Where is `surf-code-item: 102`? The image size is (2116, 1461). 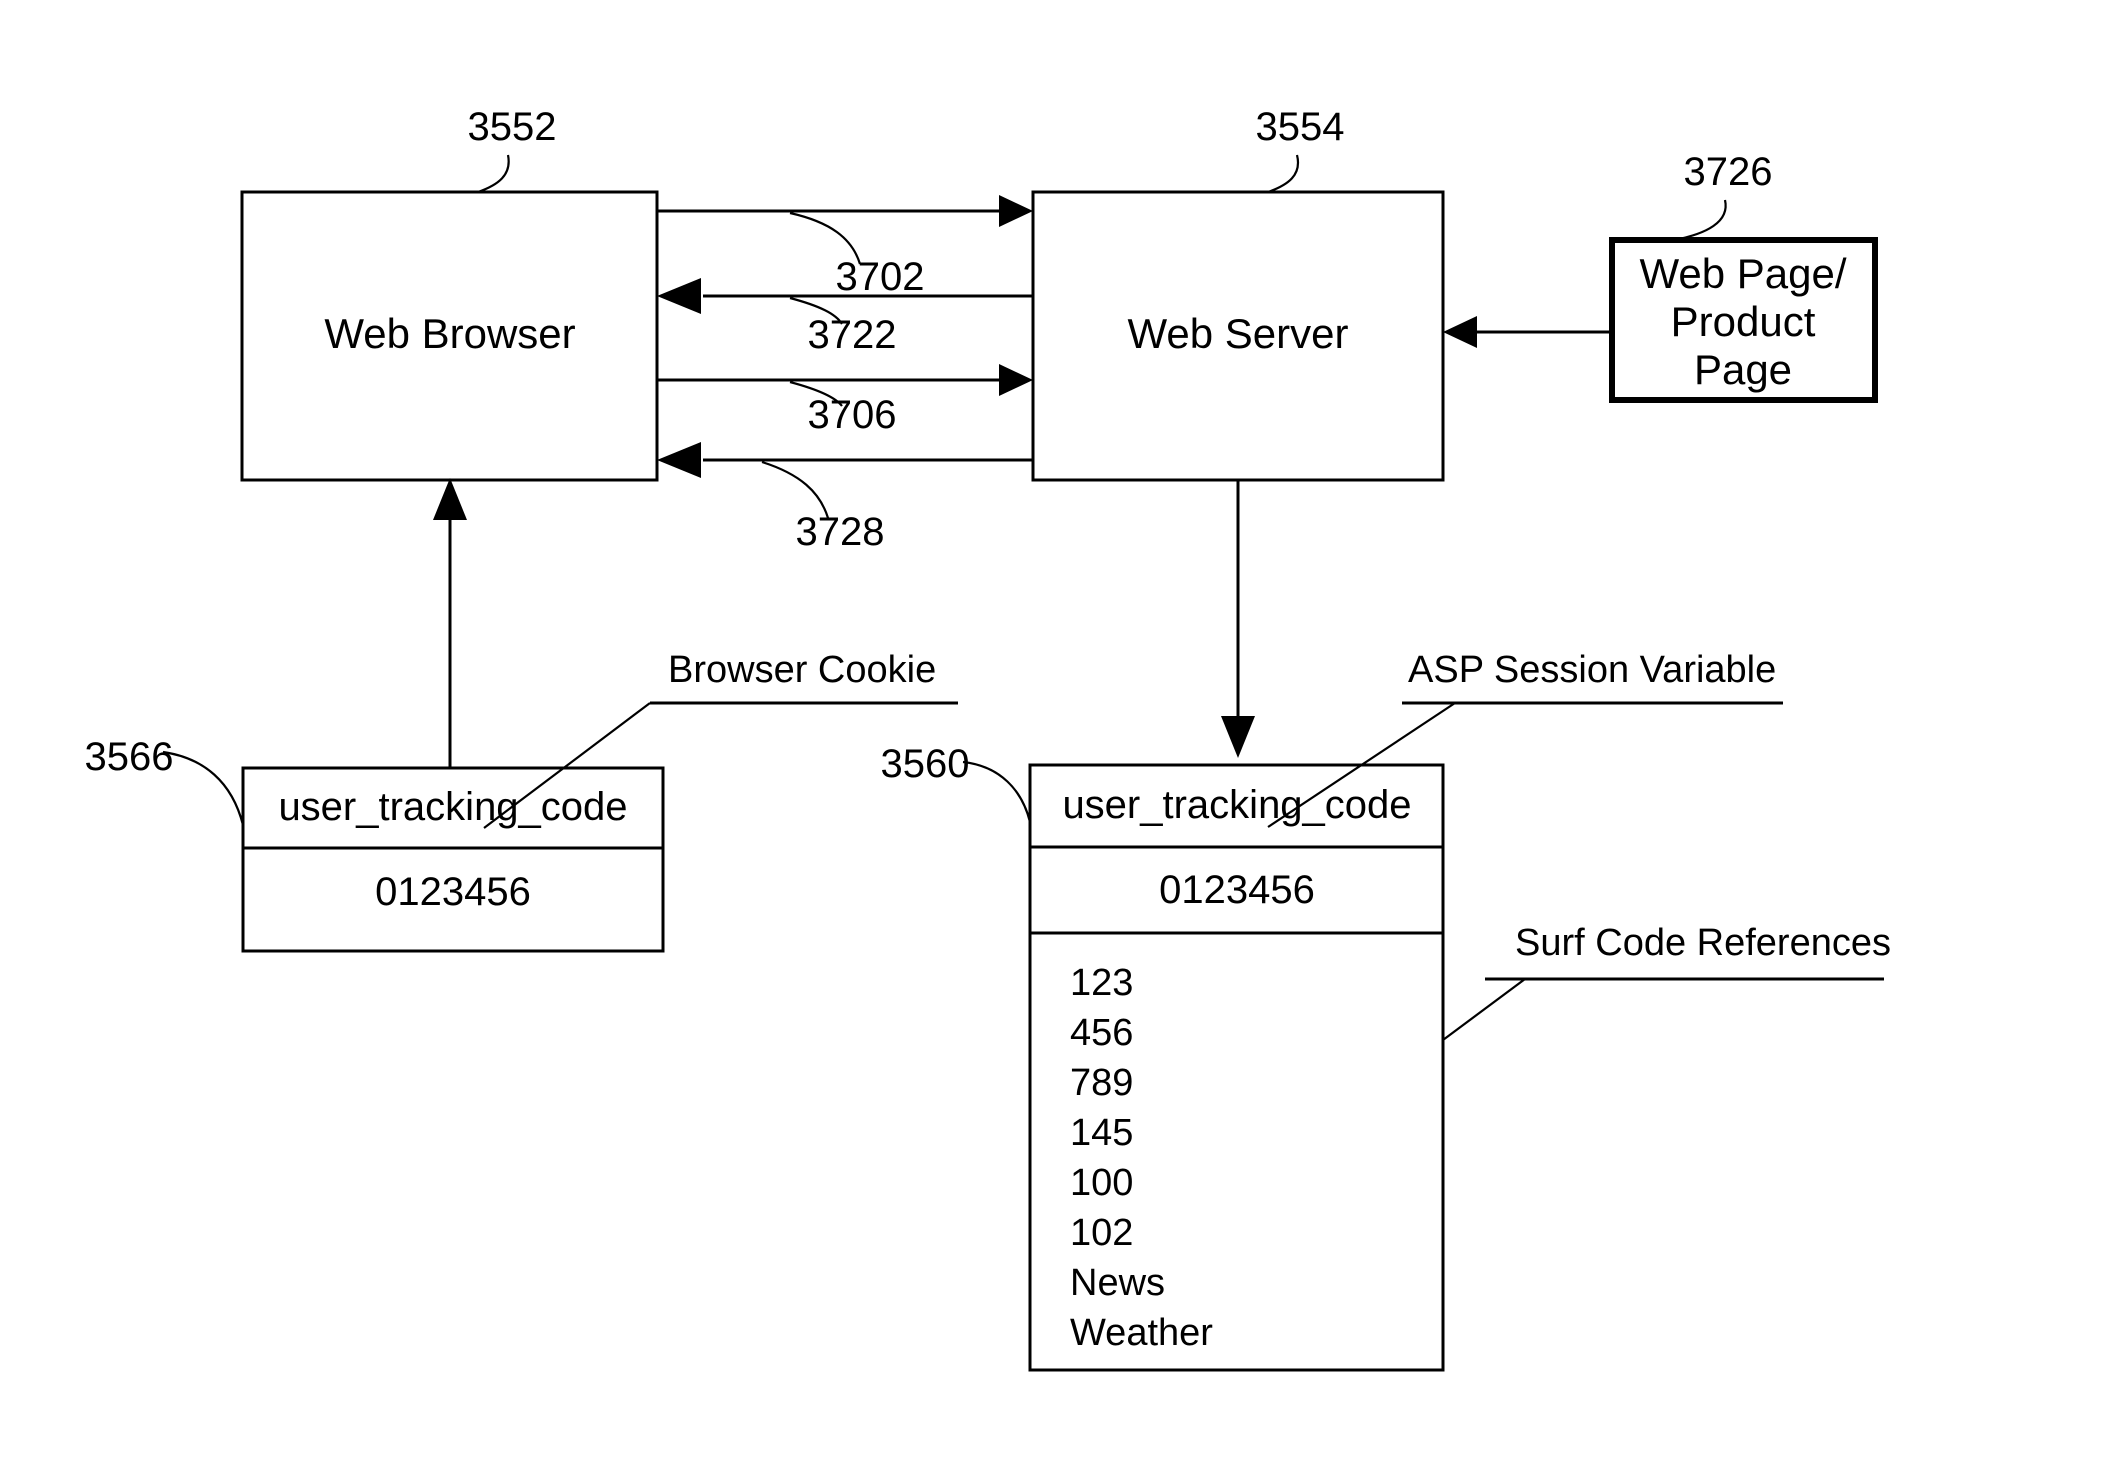
surf-code-item: 102 is located at coordinates (1101, 1233).